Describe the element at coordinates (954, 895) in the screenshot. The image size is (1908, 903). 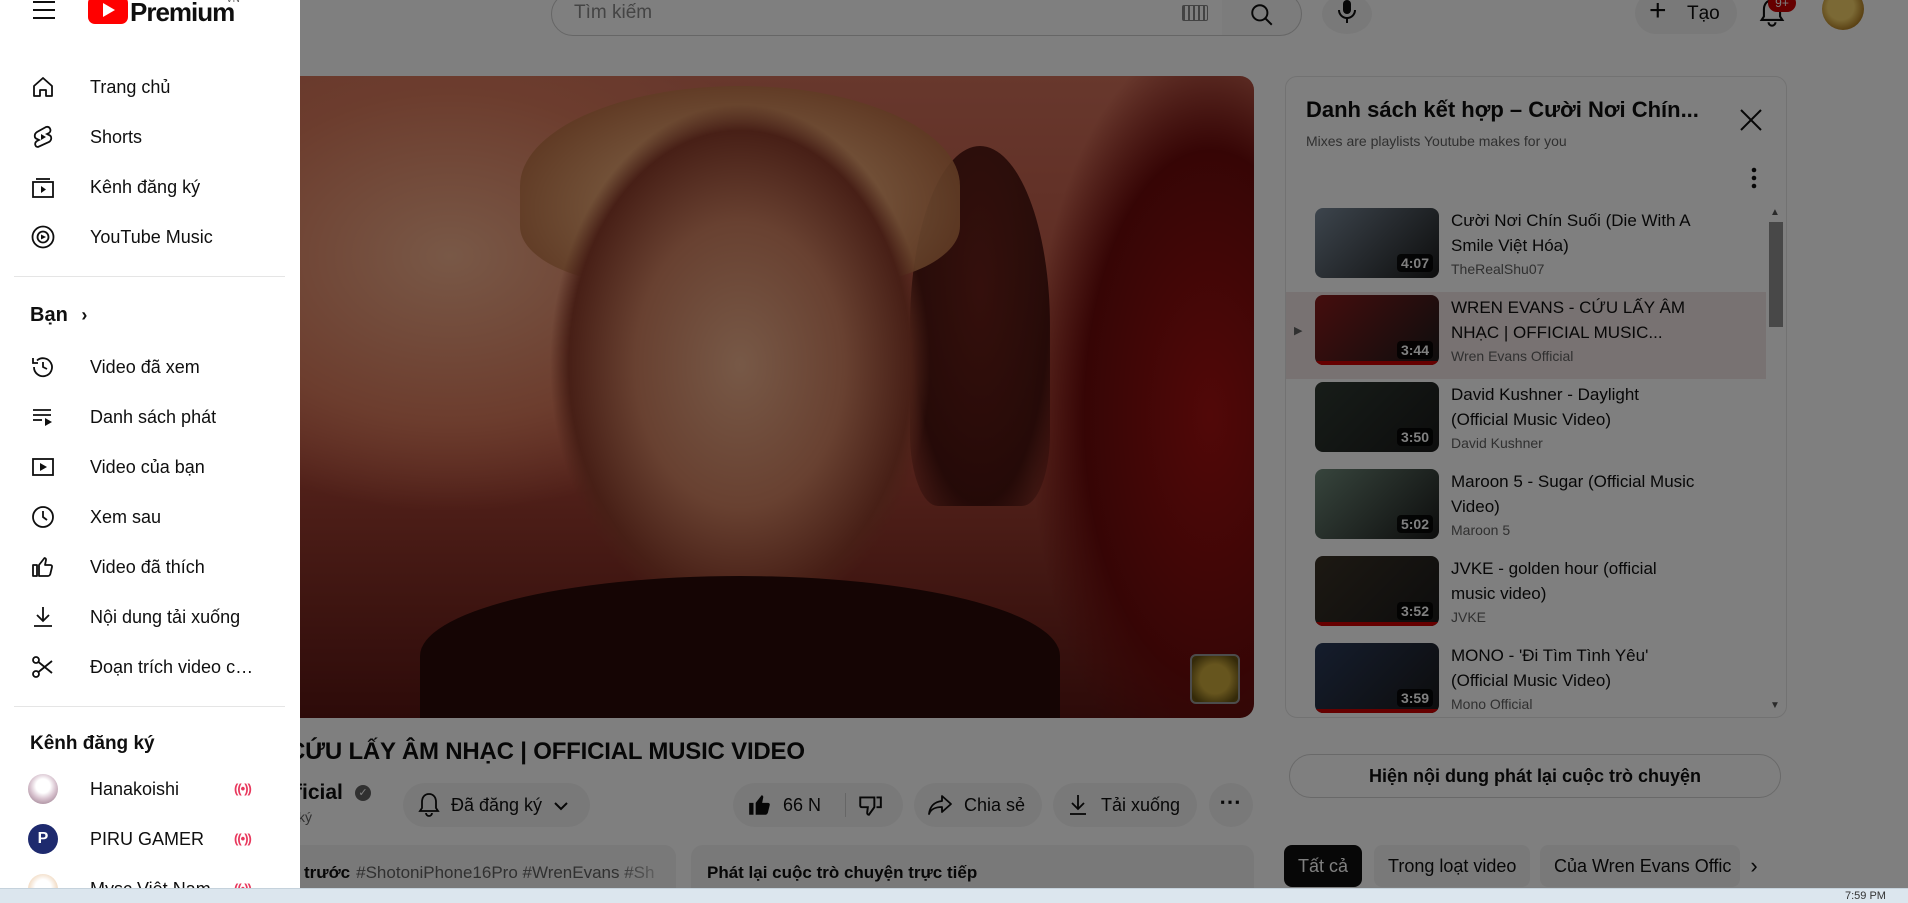
I see `os-taskbar` at that location.